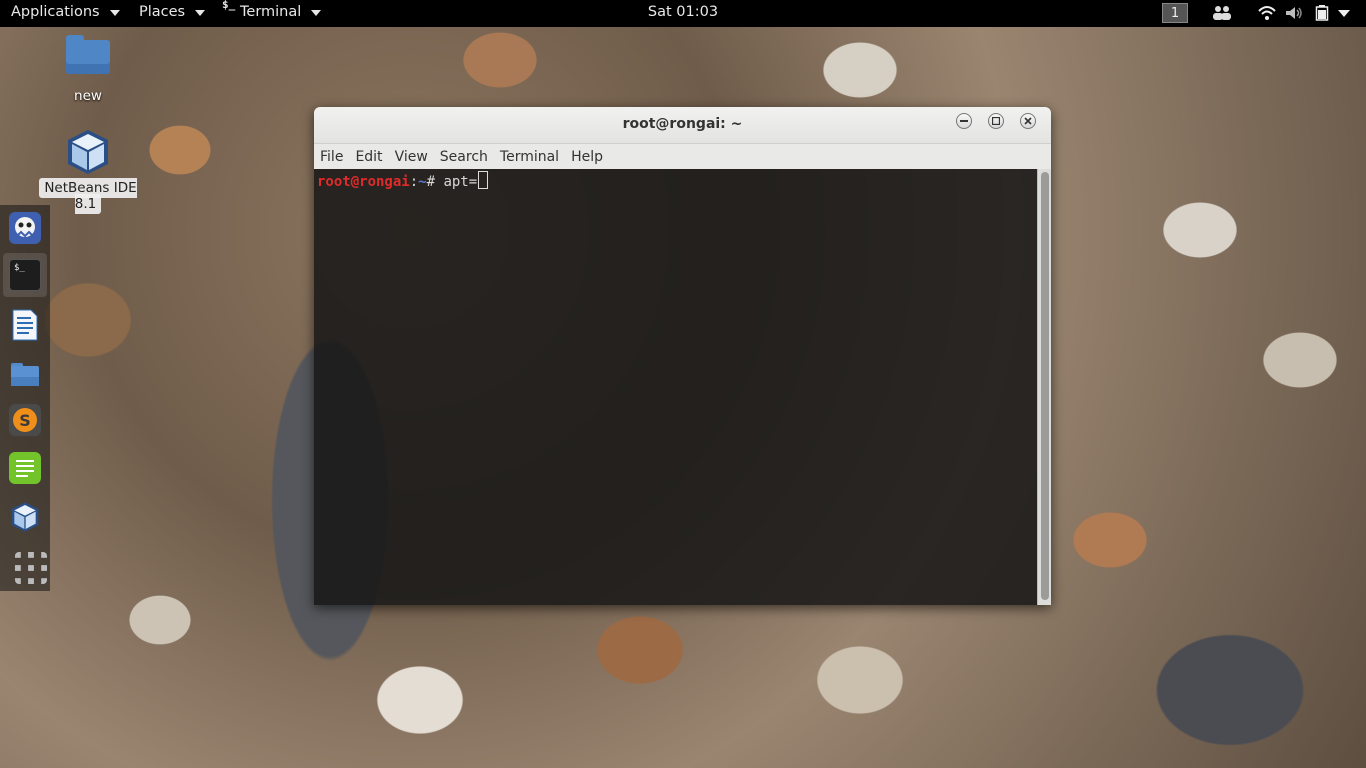  I want to click on window-title: root@rongai: ~, so click(682, 124).